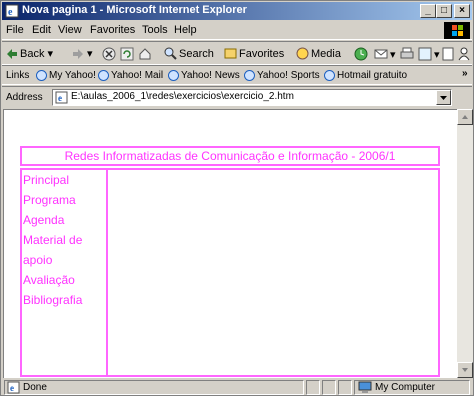 The width and height of the screenshot is (474, 396). Describe the element at coordinates (72, 75) in the screenshot. I see `link-label: My Yahoo!` at that location.